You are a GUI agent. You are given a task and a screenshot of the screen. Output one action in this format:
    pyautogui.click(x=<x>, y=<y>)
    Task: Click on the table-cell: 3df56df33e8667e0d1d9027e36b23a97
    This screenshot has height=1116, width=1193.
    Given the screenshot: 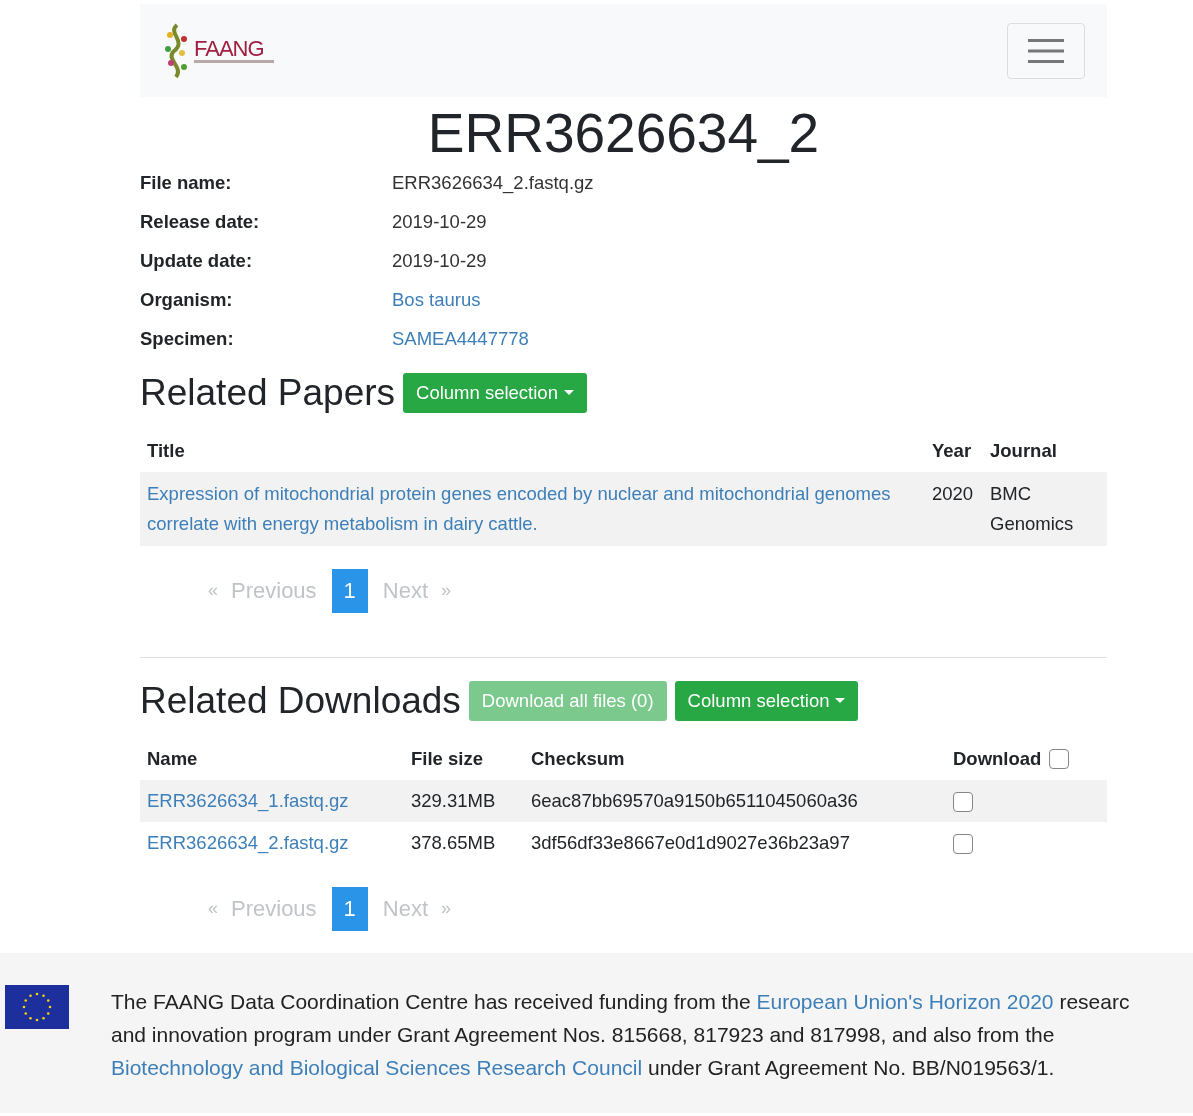 What is the action you would take?
    pyautogui.click(x=735, y=842)
    